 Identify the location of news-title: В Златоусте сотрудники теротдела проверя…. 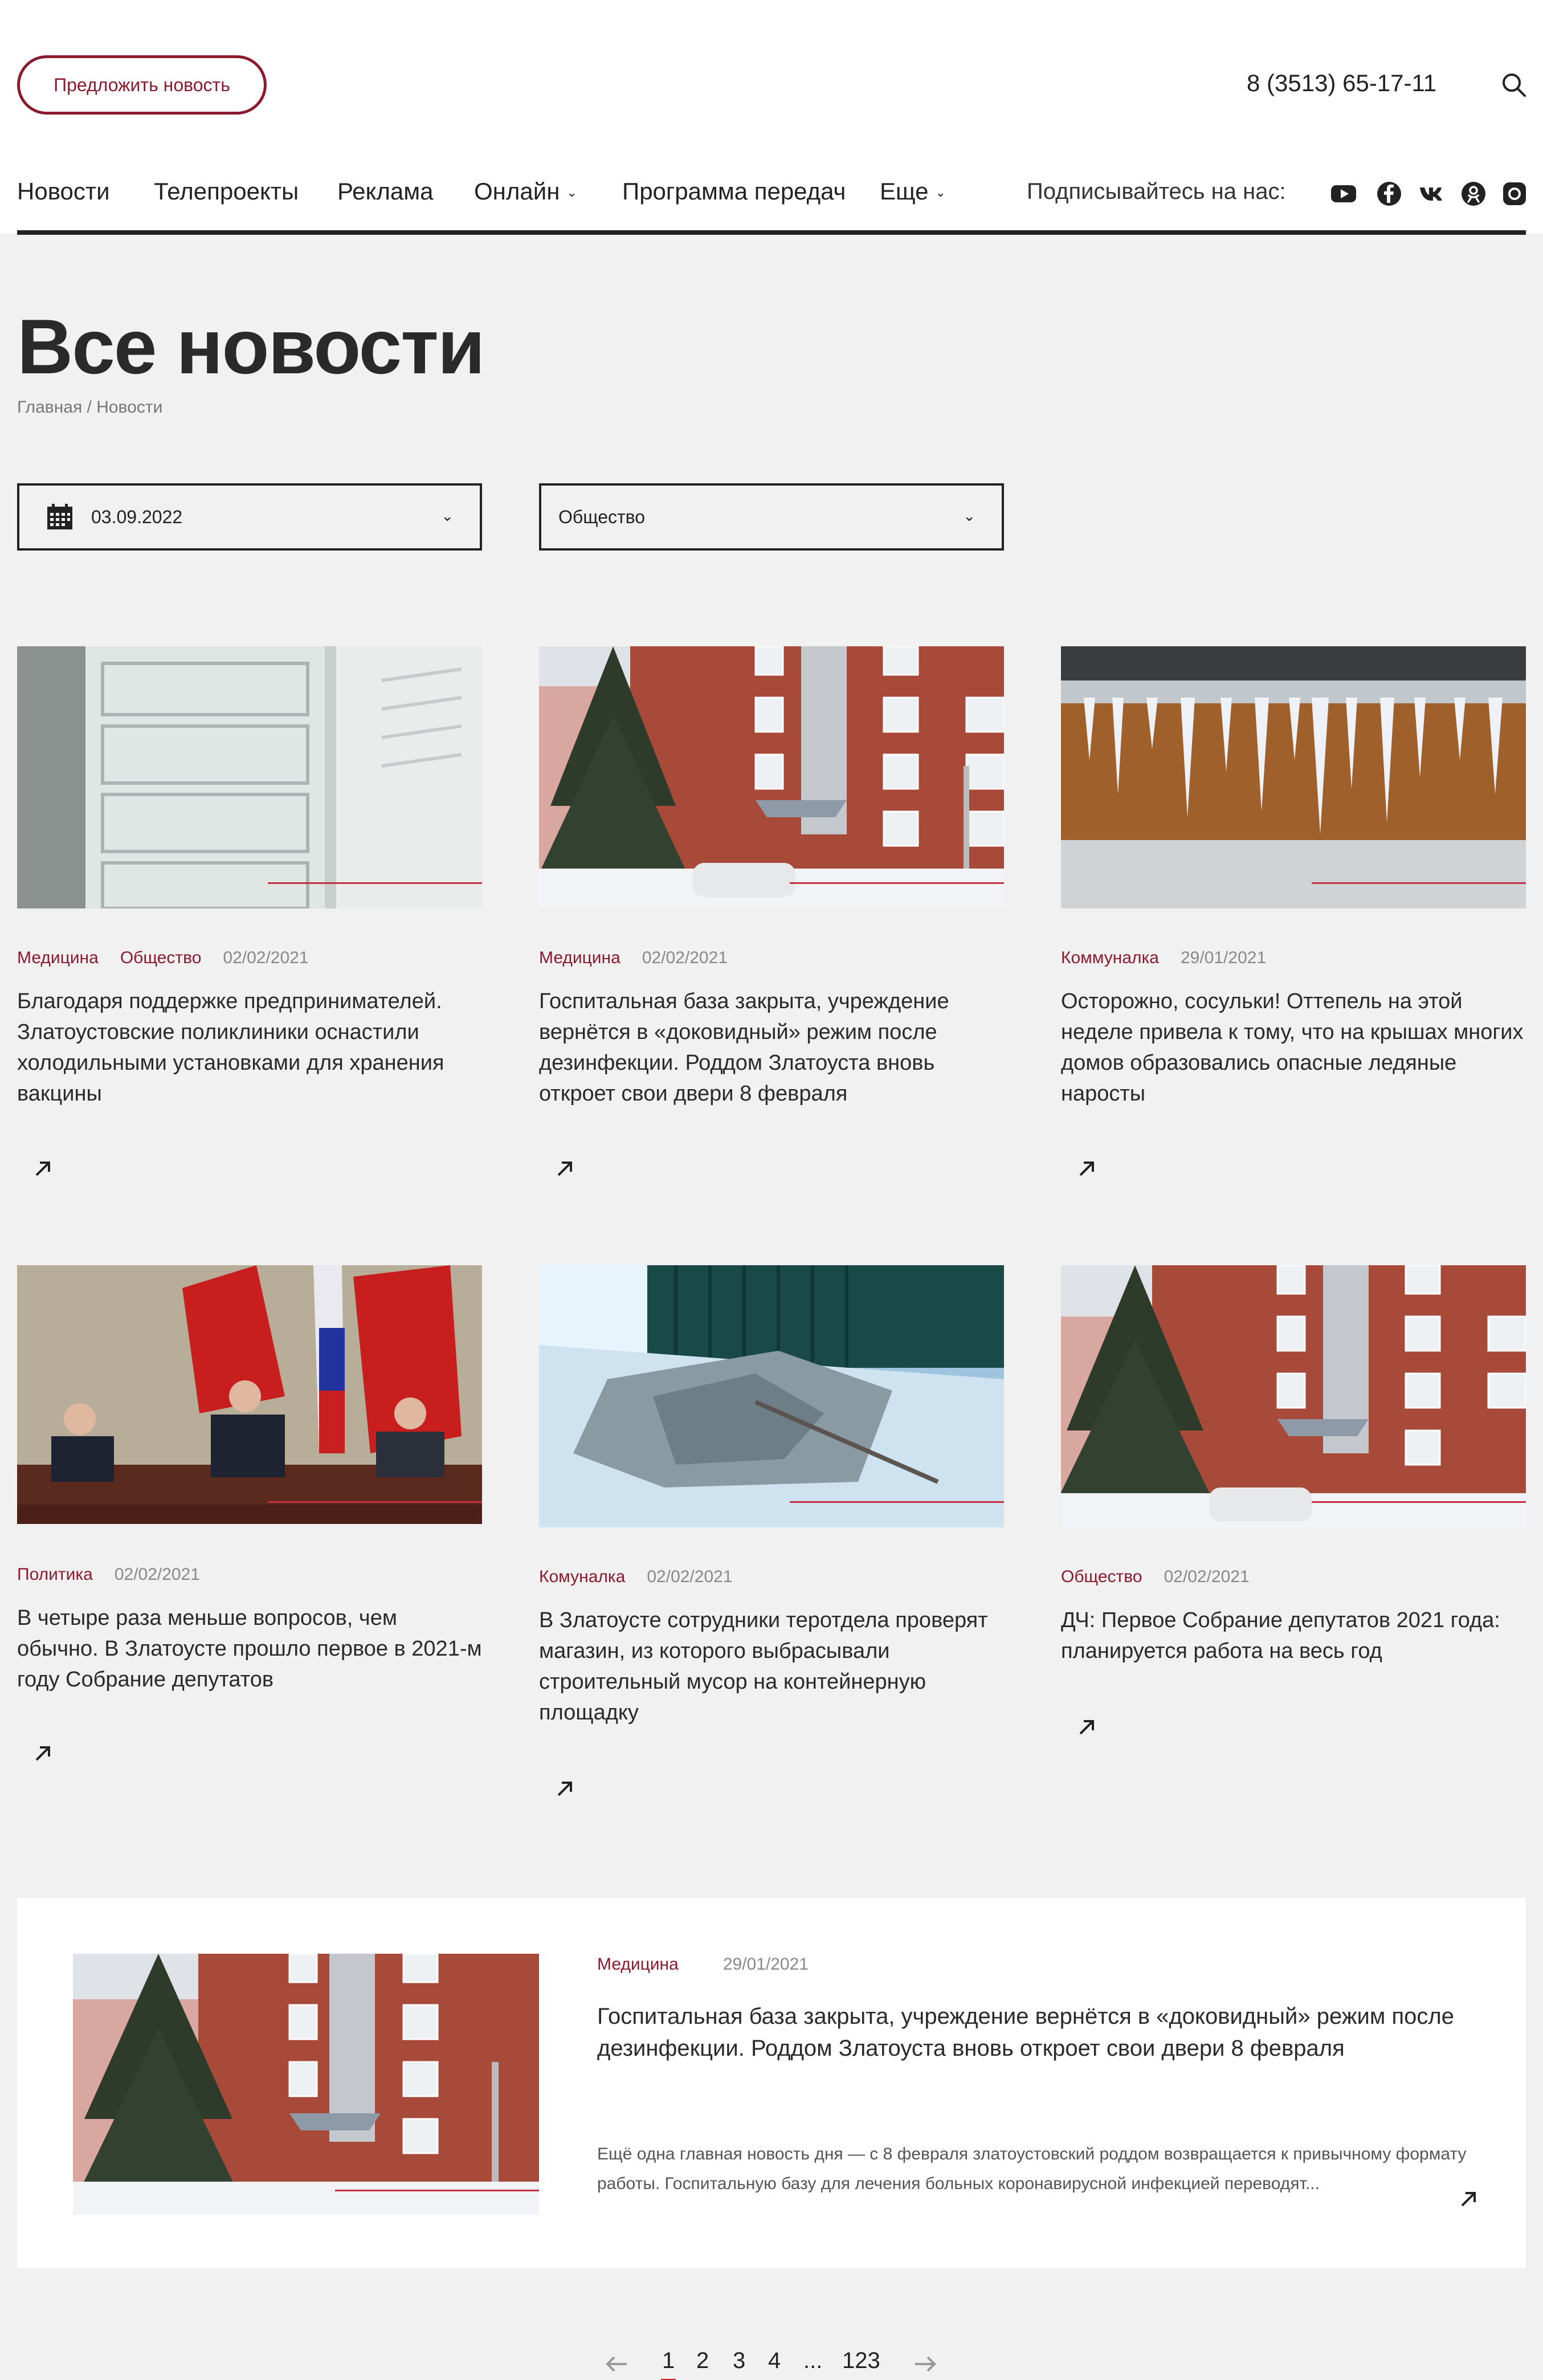
(772, 1666).